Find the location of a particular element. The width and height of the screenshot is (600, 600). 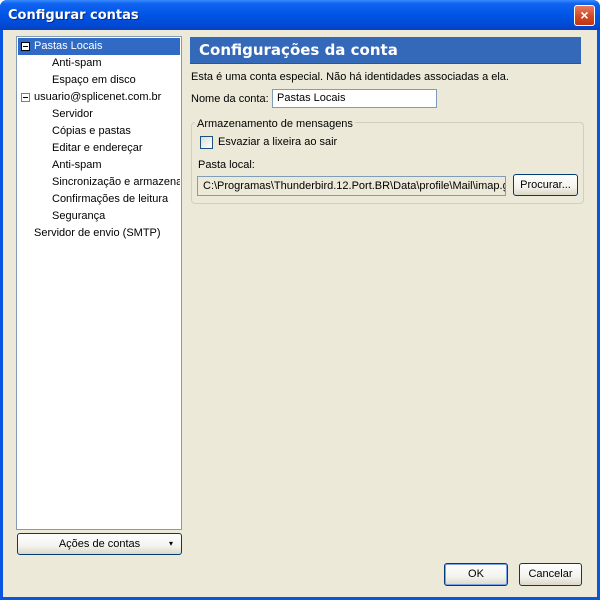

tree-item: Espaço em disco is located at coordinates (99, 80).